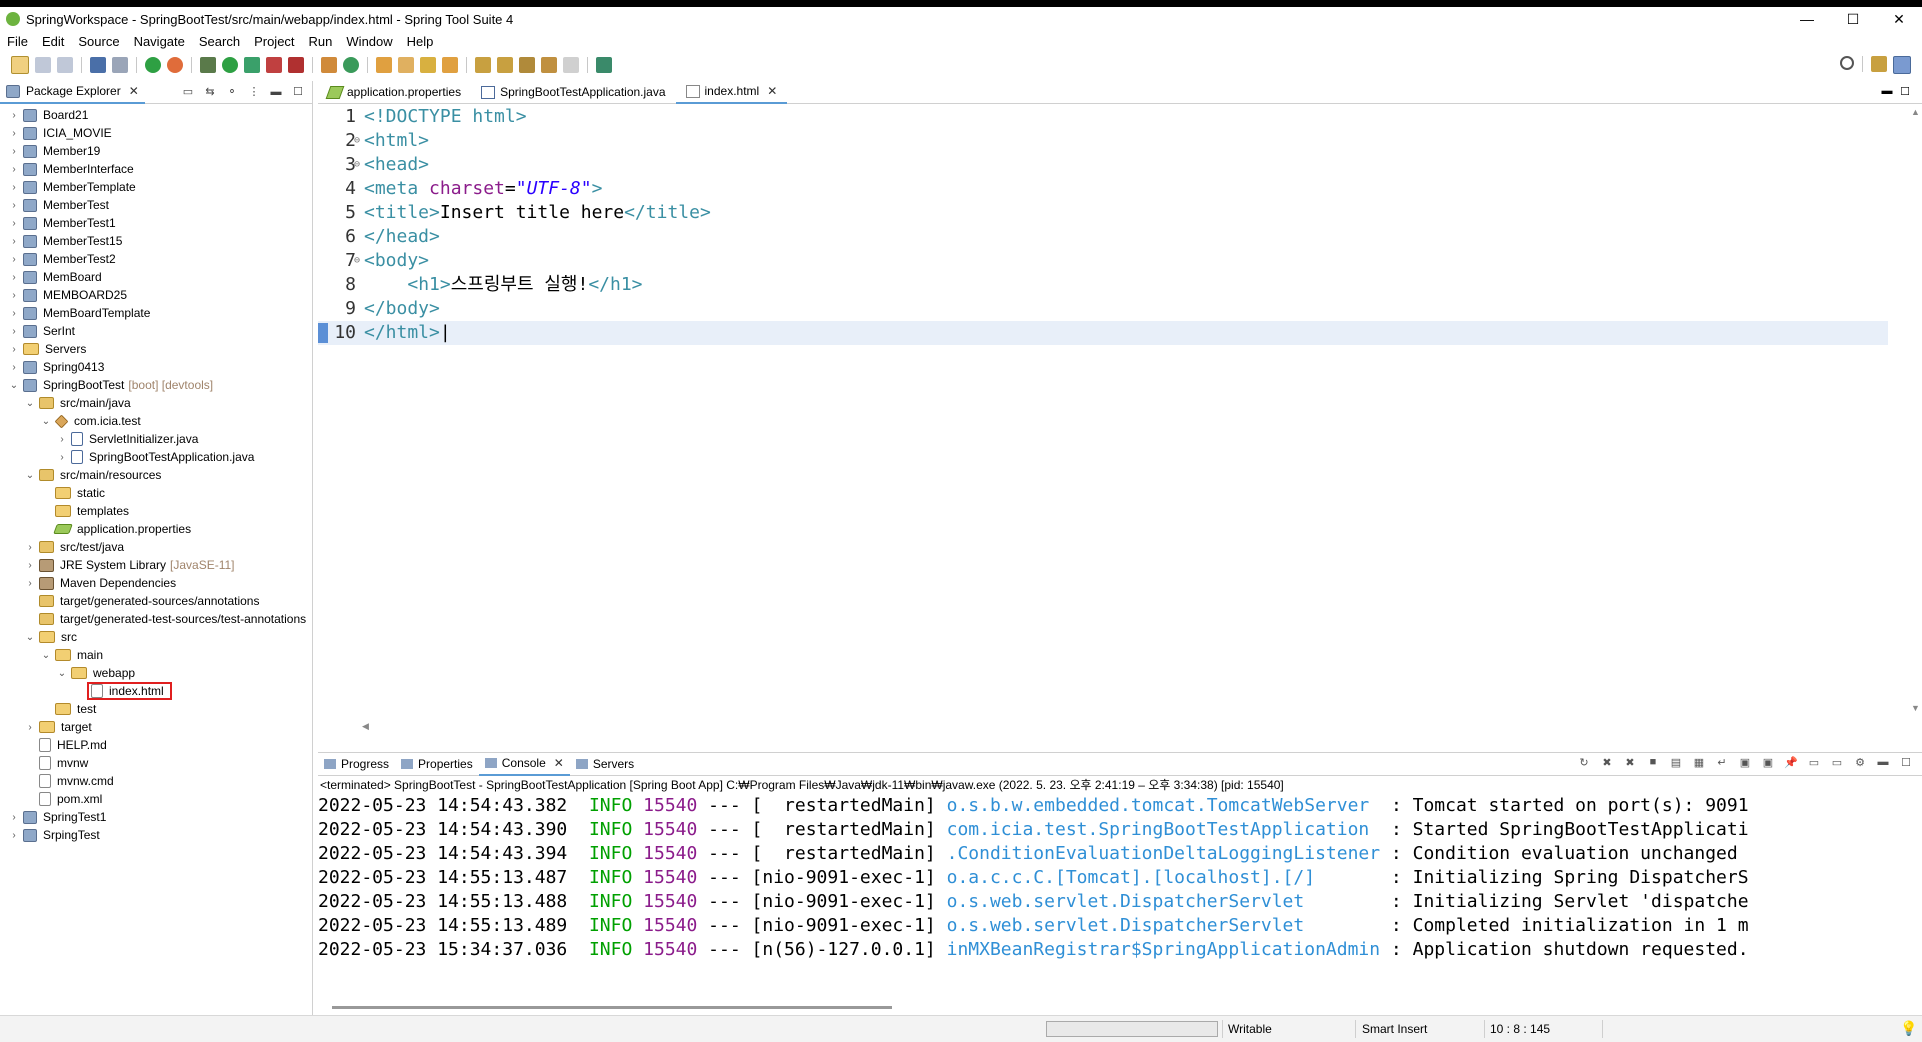  I want to click on tree-item: › MemBoardTemplate, so click(156, 313).